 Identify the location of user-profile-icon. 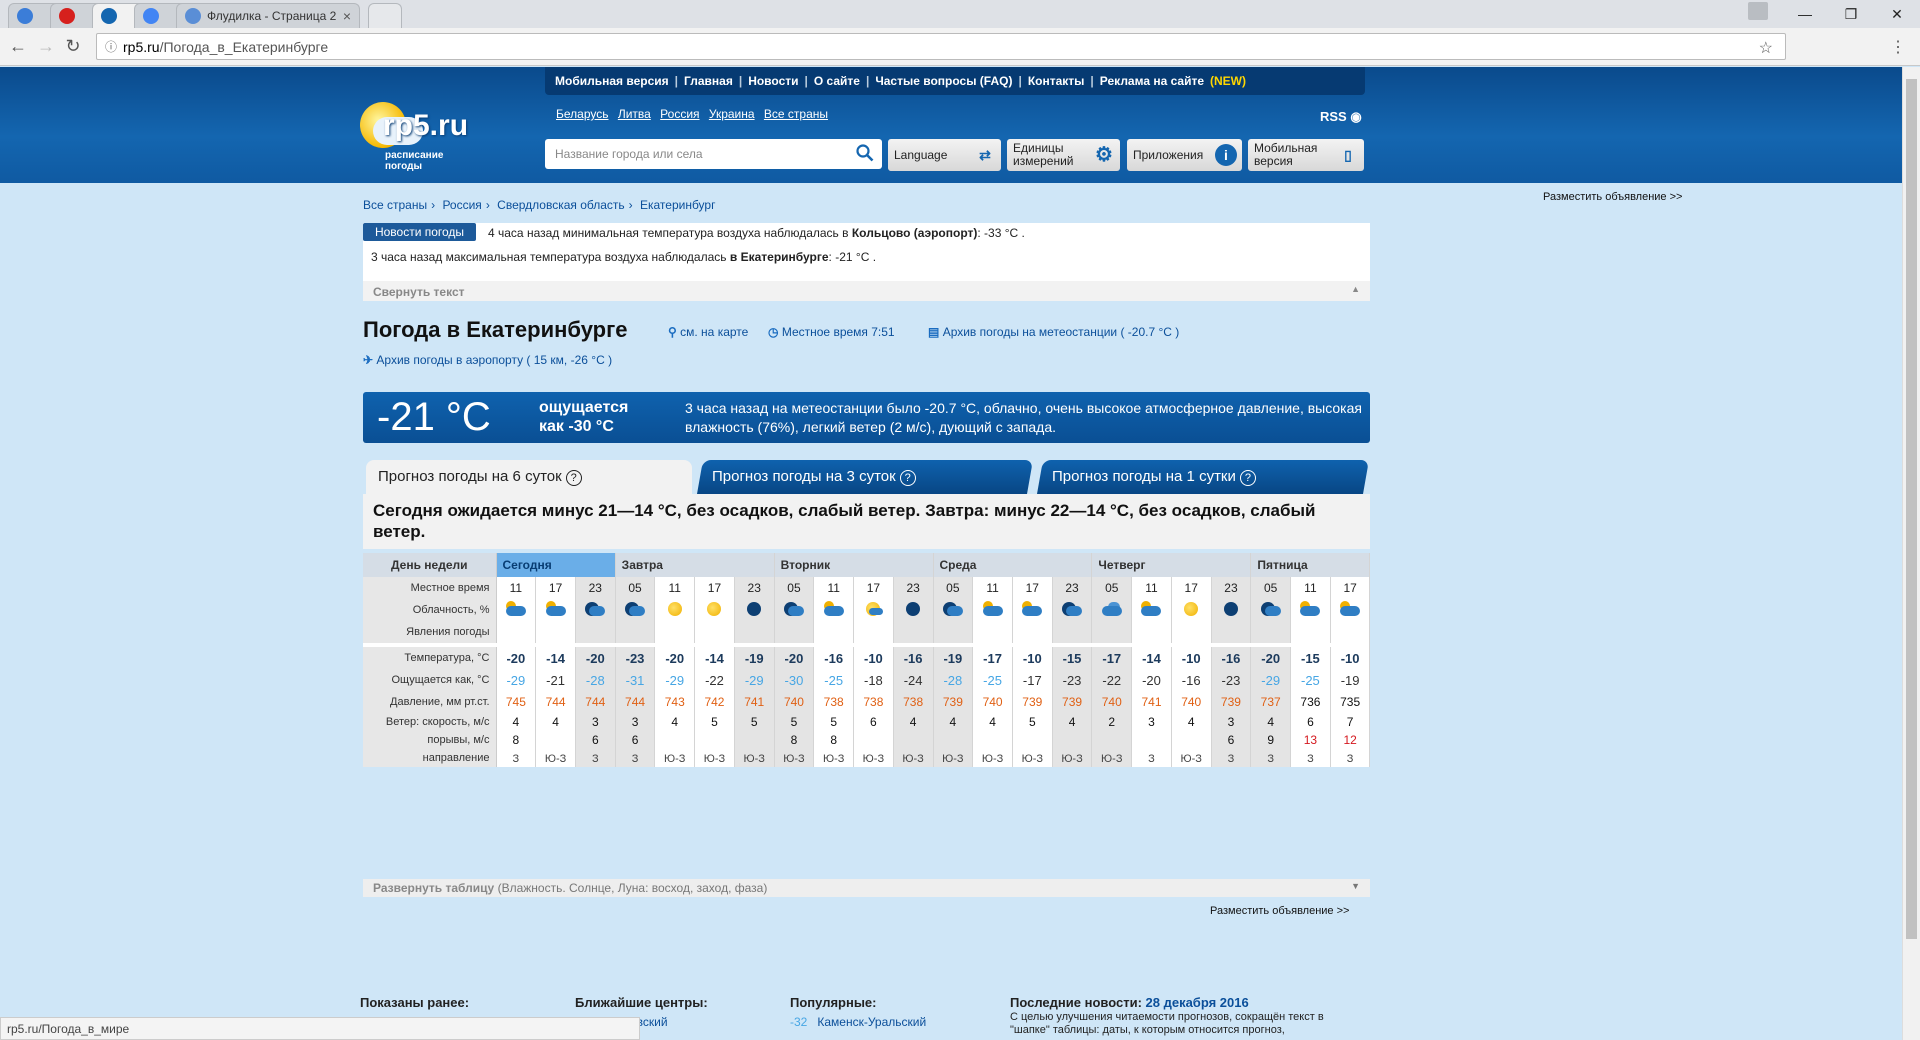
(1758, 11).